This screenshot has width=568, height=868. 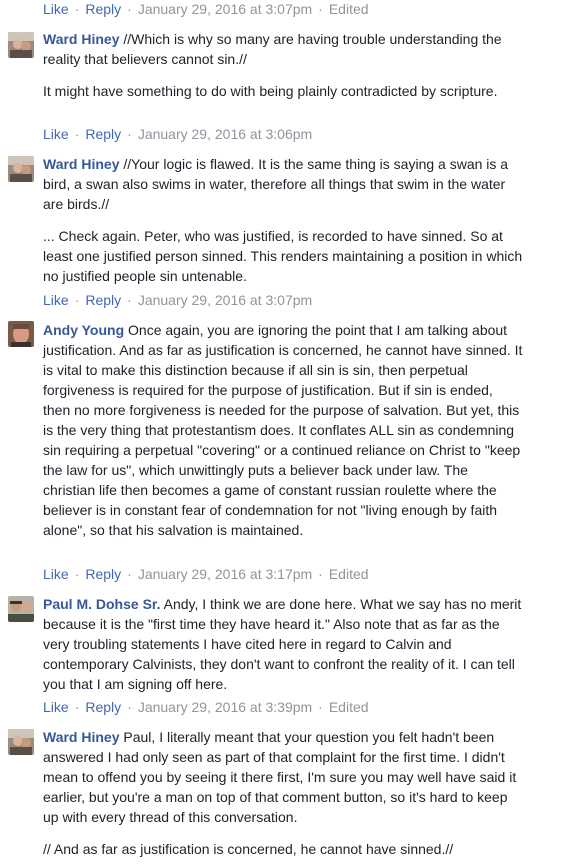 What do you see at coordinates (225, 134) in the screenshot?
I see `comment-timestamp: January 29, 2016 at 3:06pm` at bounding box center [225, 134].